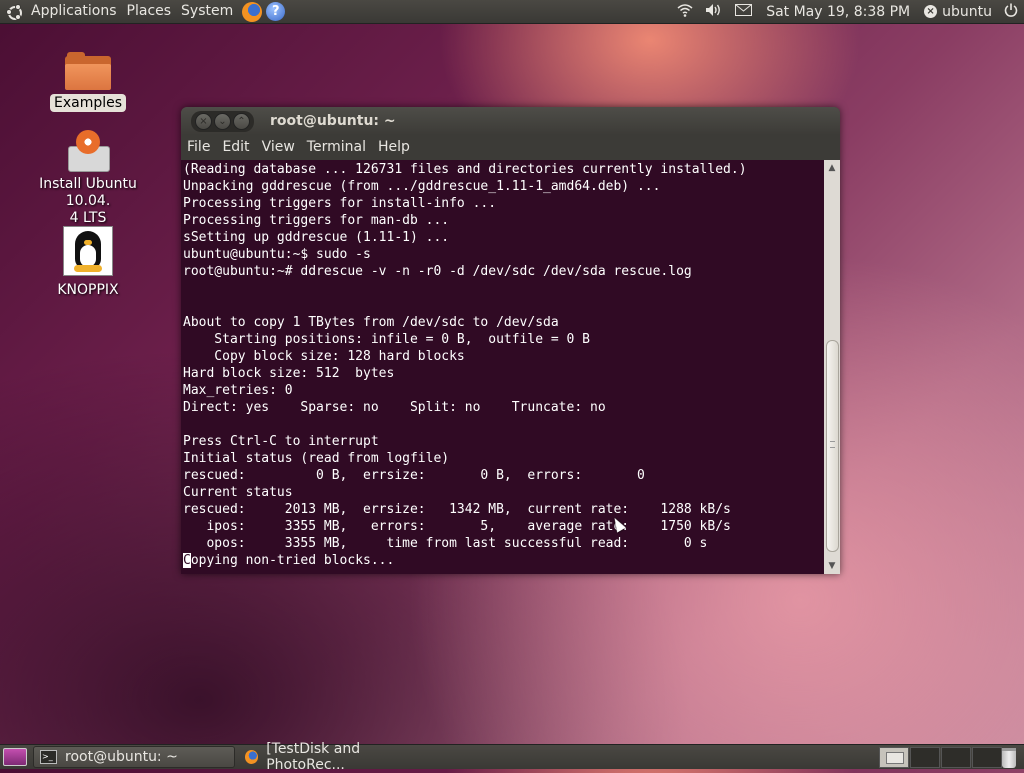 This screenshot has height=773, width=1024. Describe the element at coordinates (967, 11) in the screenshot. I see `user-name: ubuntu` at that location.